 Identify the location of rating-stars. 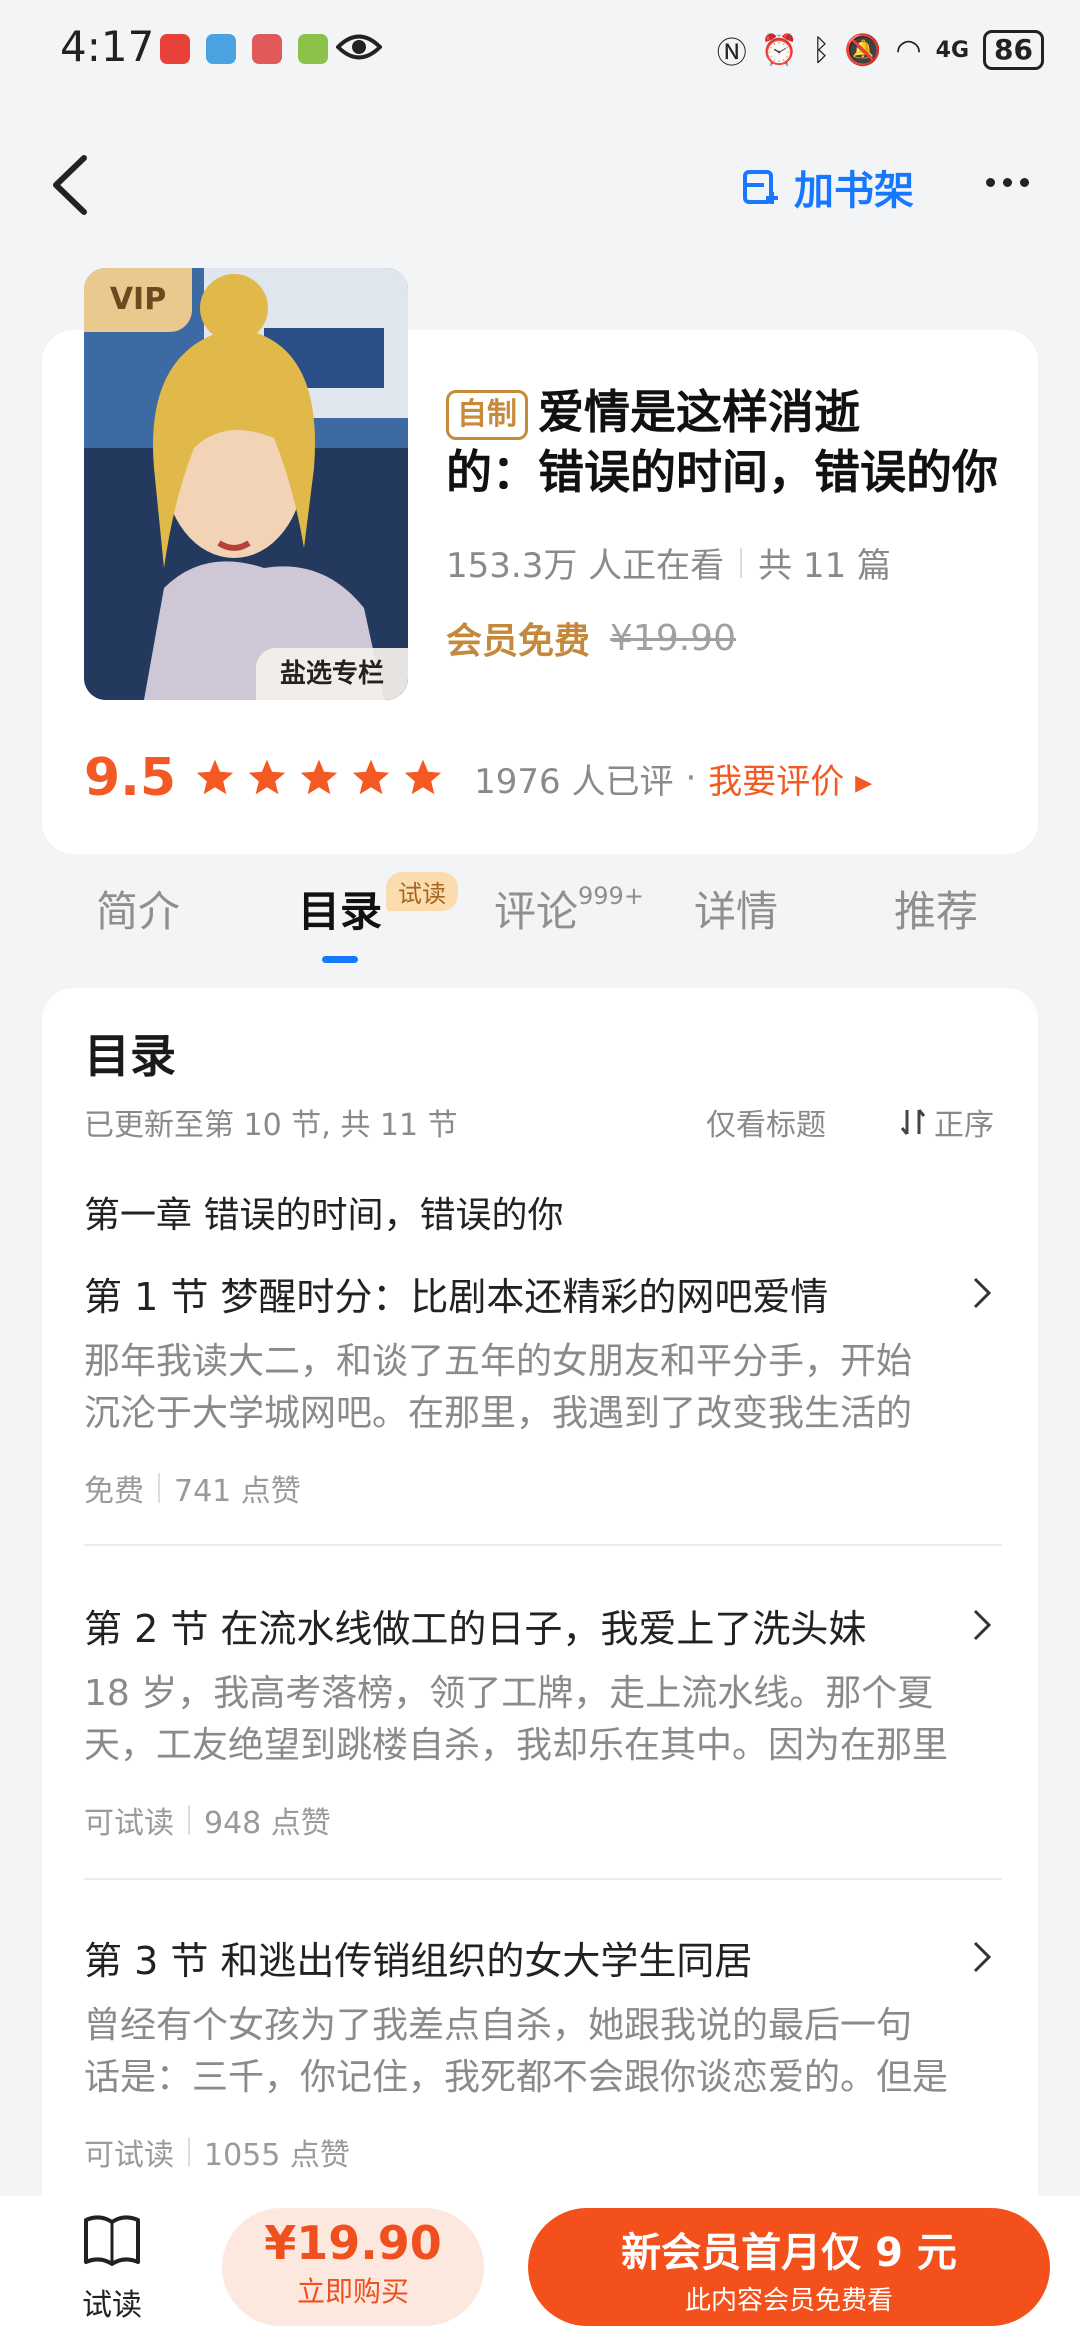
(319, 778).